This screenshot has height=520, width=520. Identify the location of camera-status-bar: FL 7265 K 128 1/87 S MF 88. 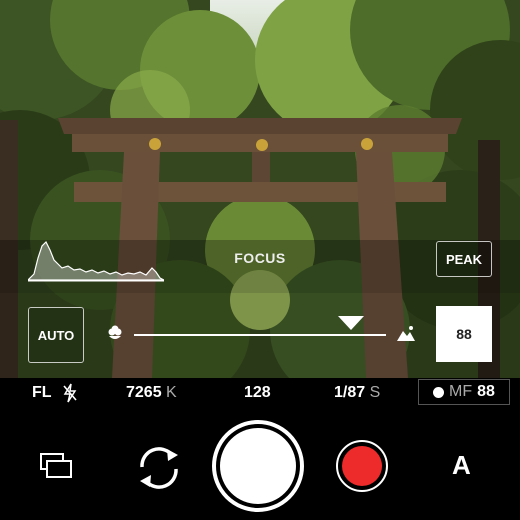
(260, 393).